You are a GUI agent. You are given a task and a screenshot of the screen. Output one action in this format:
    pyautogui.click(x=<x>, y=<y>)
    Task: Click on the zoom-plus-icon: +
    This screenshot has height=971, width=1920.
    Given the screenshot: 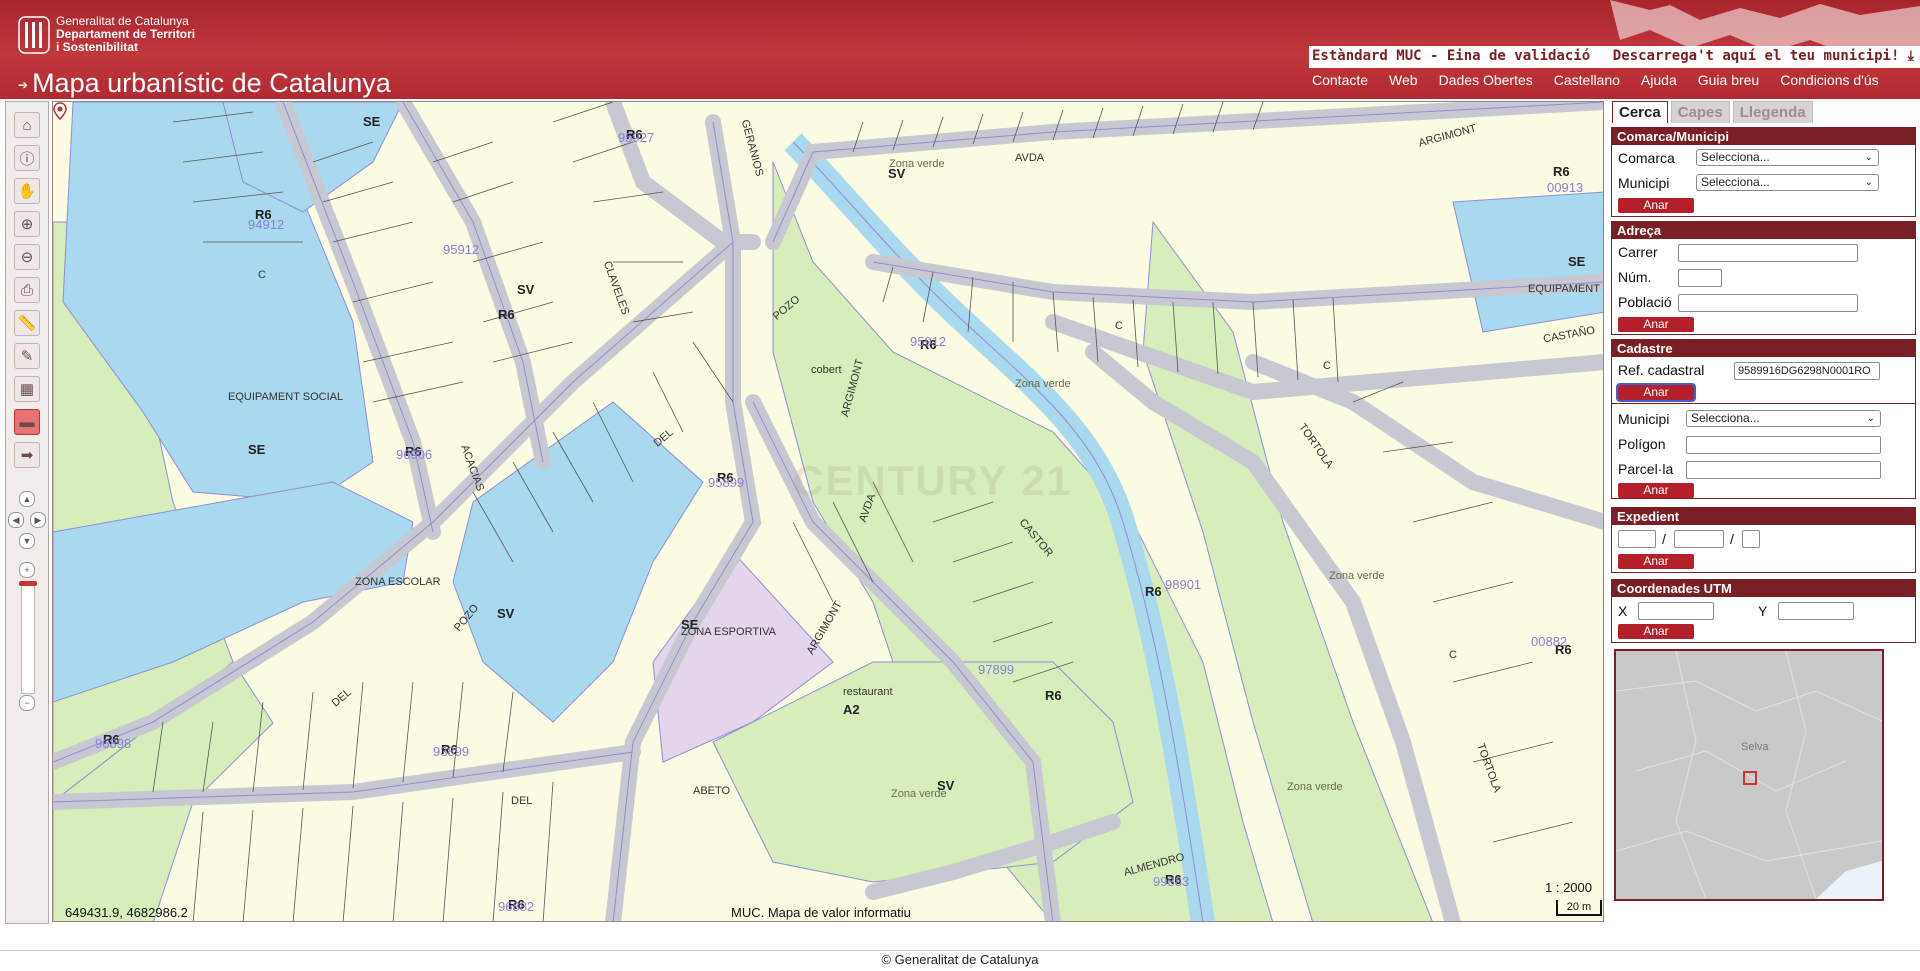 What is the action you would take?
    pyautogui.click(x=27, y=570)
    